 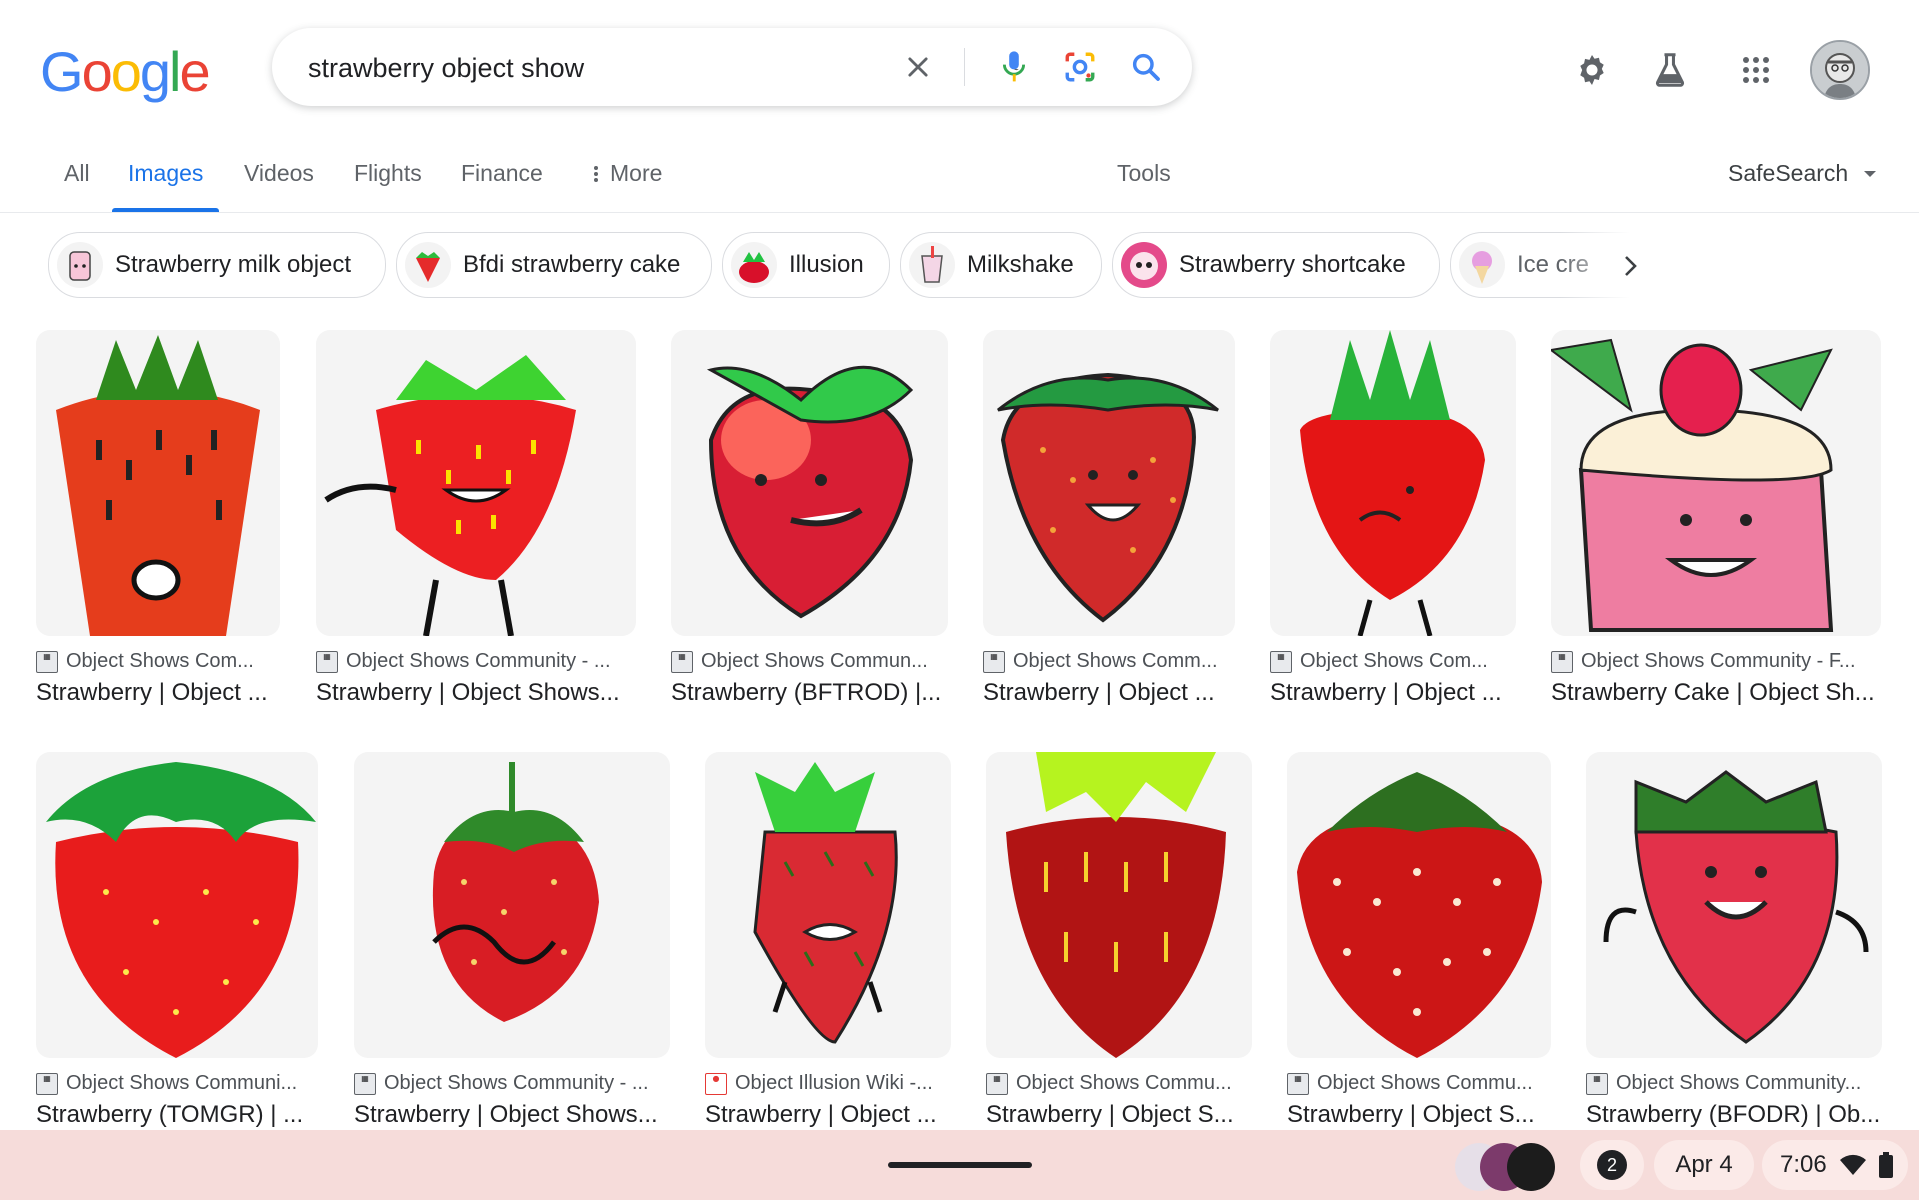 What do you see at coordinates (1014, 67) in the screenshot?
I see `microphone-icon` at bounding box center [1014, 67].